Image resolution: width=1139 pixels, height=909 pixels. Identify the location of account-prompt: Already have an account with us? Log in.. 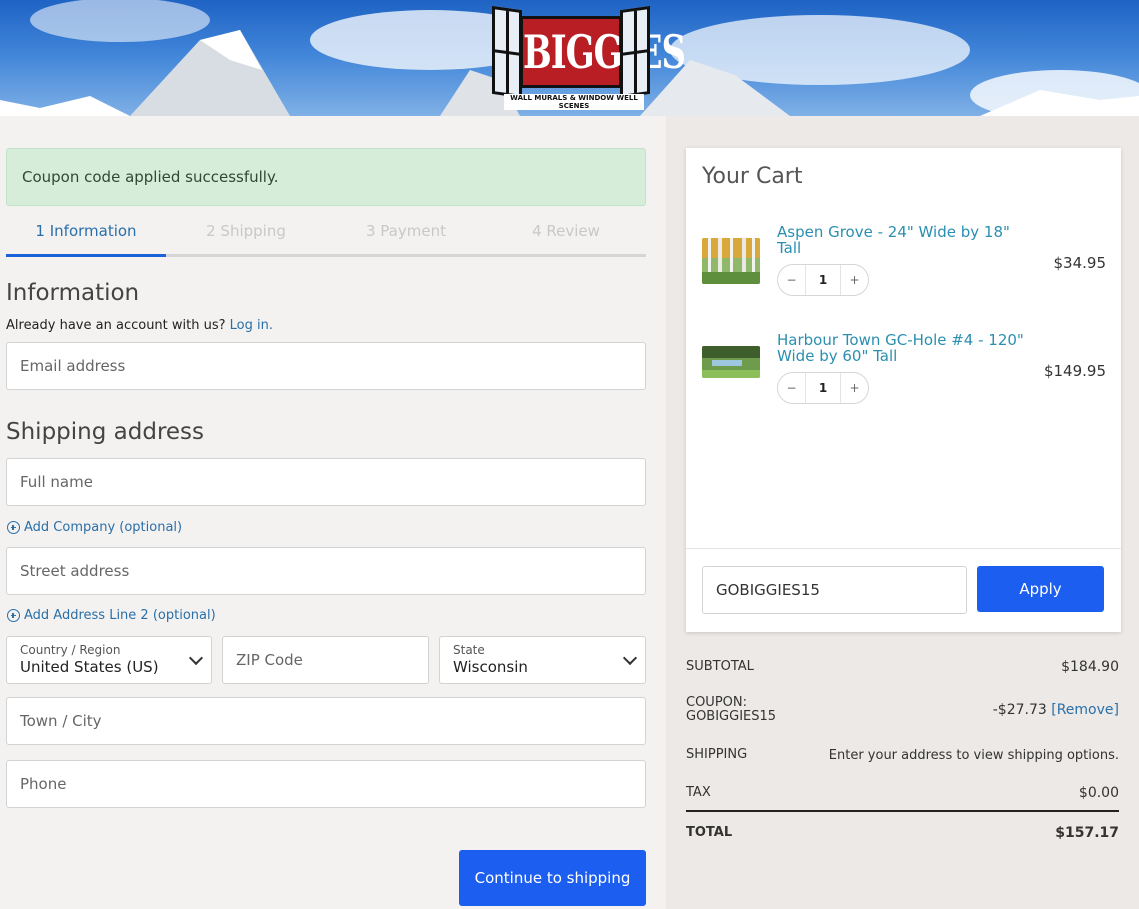
(139, 325).